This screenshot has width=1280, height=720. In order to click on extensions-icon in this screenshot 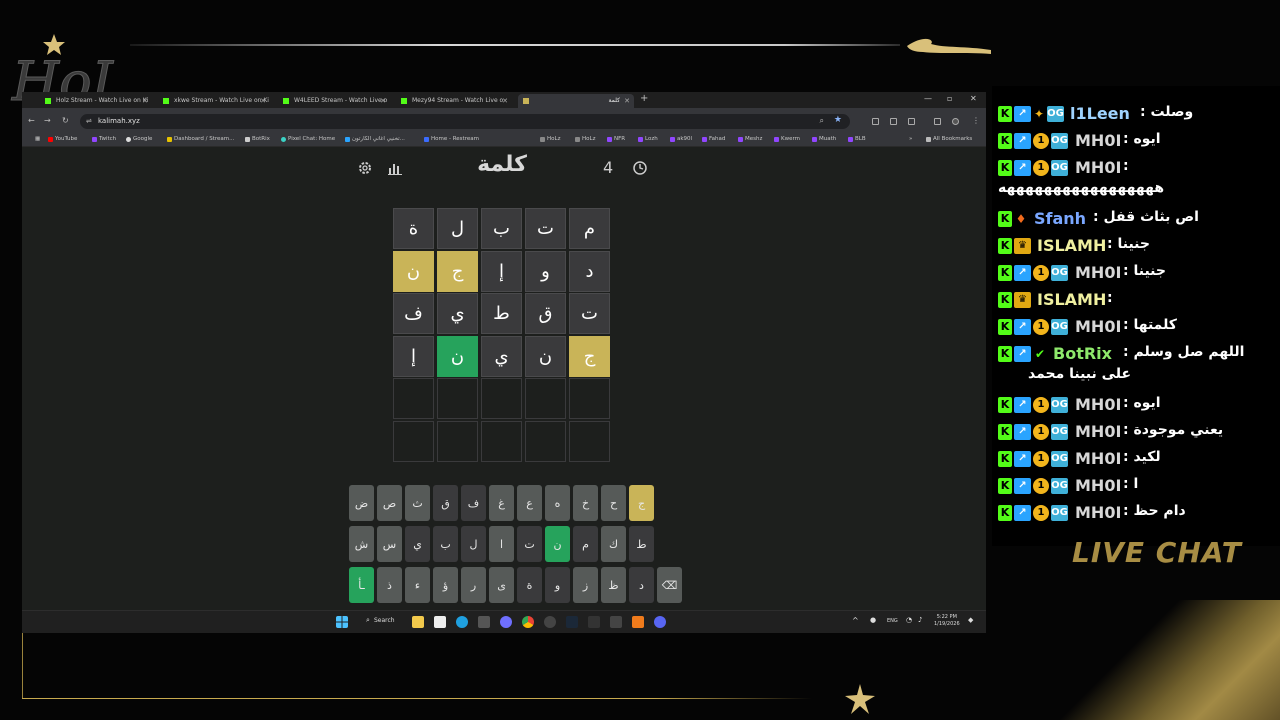, I will do `click(937, 121)`.